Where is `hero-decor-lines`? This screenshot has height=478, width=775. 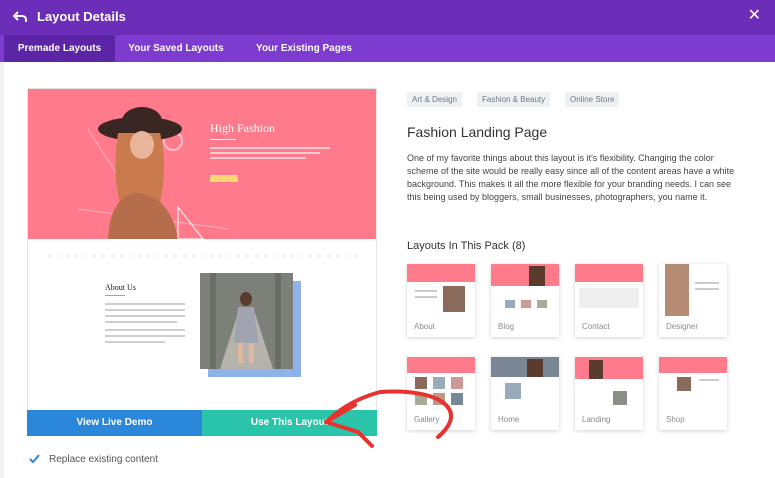 hero-decor-lines is located at coordinates (153, 183).